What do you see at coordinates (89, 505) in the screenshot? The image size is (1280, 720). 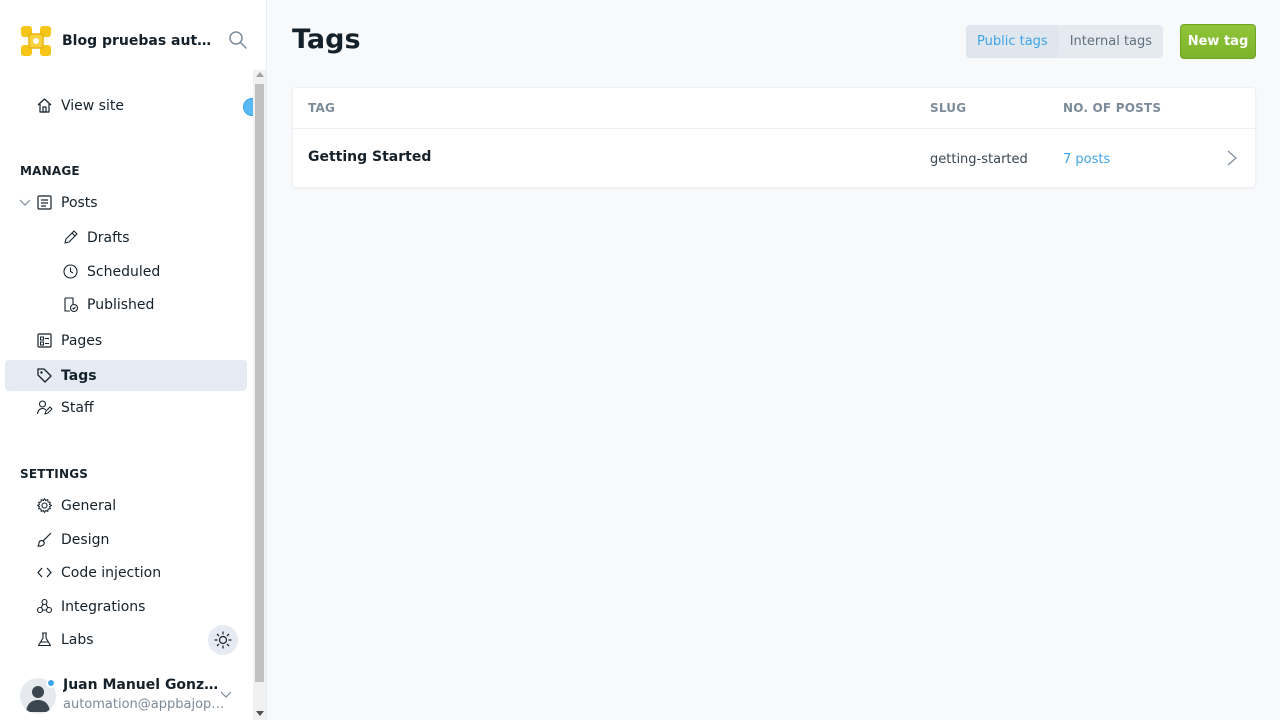 I see `nav-label: General` at bounding box center [89, 505].